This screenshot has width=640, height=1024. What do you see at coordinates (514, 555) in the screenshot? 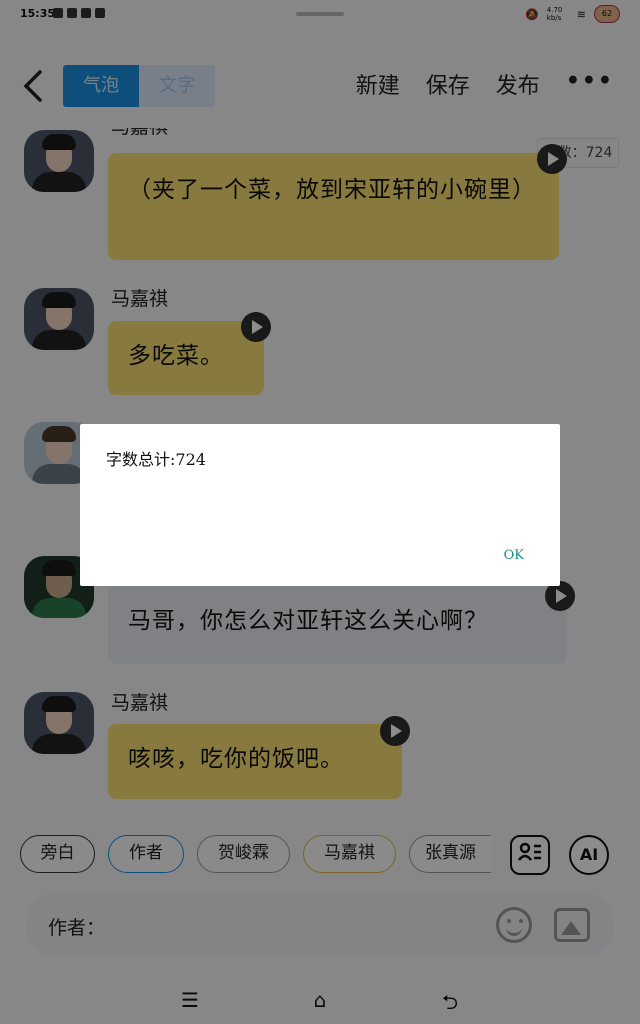
I see `ok-button: OK` at bounding box center [514, 555].